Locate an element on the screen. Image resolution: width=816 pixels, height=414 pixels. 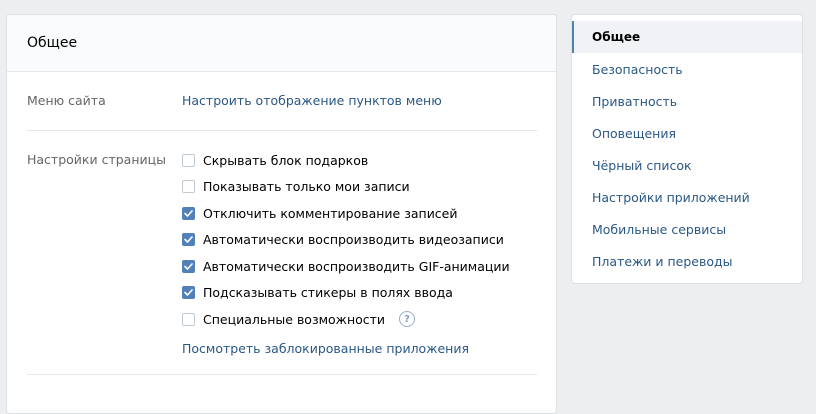
sidebar-item: Настройки приложений is located at coordinates (687, 197).